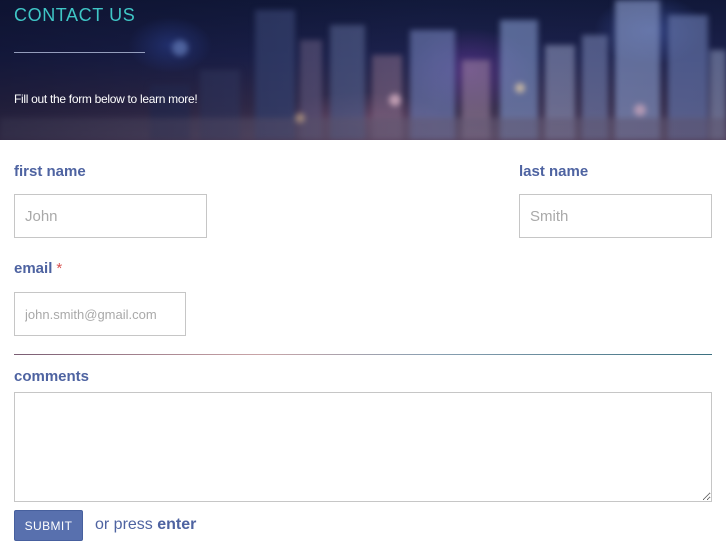 The image size is (726, 550). What do you see at coordinates (75, 15) in the screenshot?
I see `page-title: CONTACT US` at bounding box center [75, 15].